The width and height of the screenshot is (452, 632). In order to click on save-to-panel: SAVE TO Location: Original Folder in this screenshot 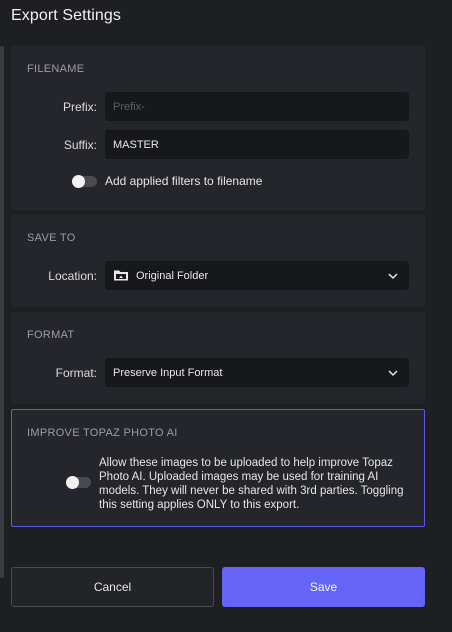, I will do `click(218, 261)`.